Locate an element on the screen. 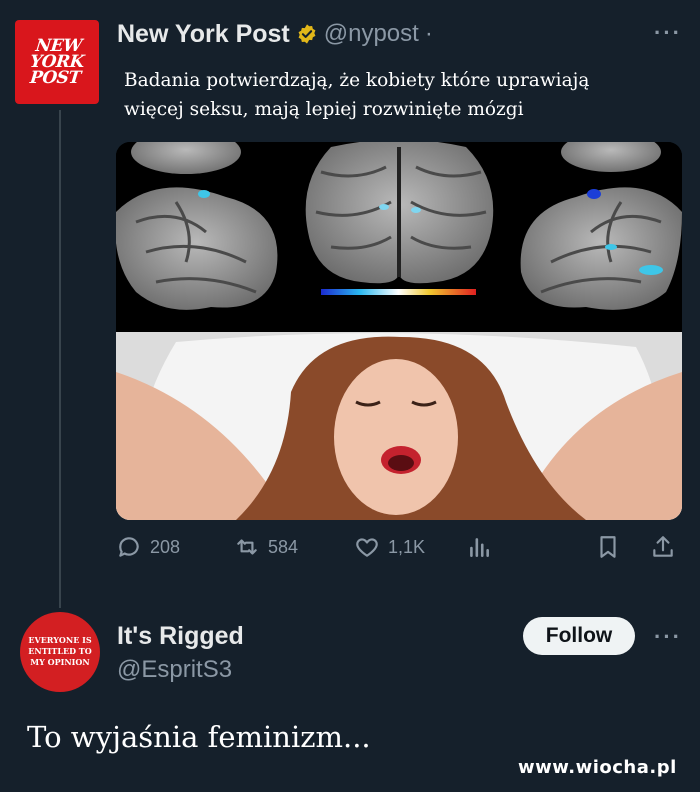 Image resolution: width=700 pixels, height=792 pixels. reply-count: 208 is located at coordinates (165, 546).